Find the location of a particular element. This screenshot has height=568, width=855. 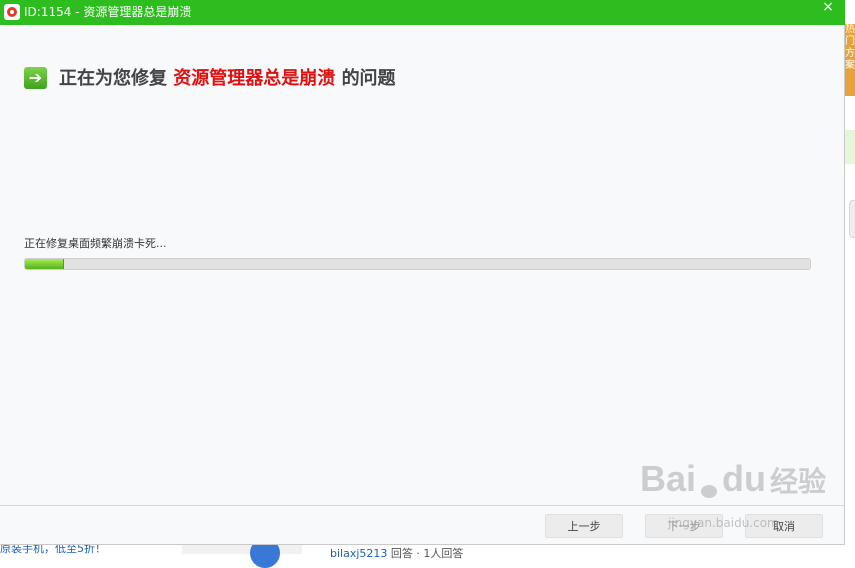

window-title: ID:1154 - 资源管理器总是崩溃 is located at coordinates (108, 12).